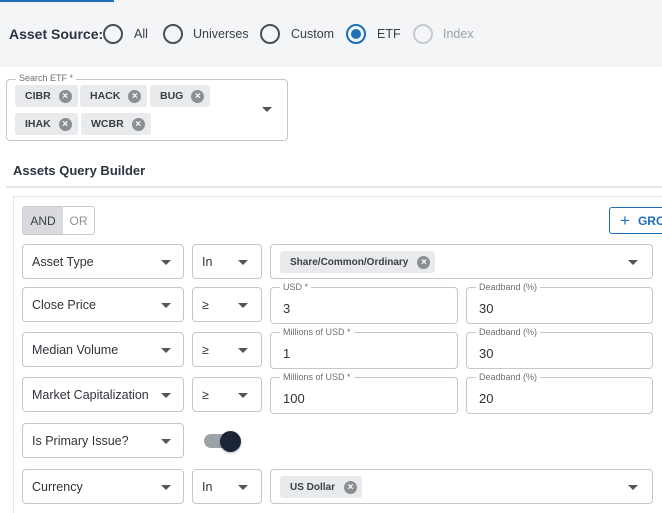 The height and width of the screenshot is (513, 662). Describe the element at coordinates (172, 96) in the screenshot. I see `etf-chip-label: BUG` at that location.